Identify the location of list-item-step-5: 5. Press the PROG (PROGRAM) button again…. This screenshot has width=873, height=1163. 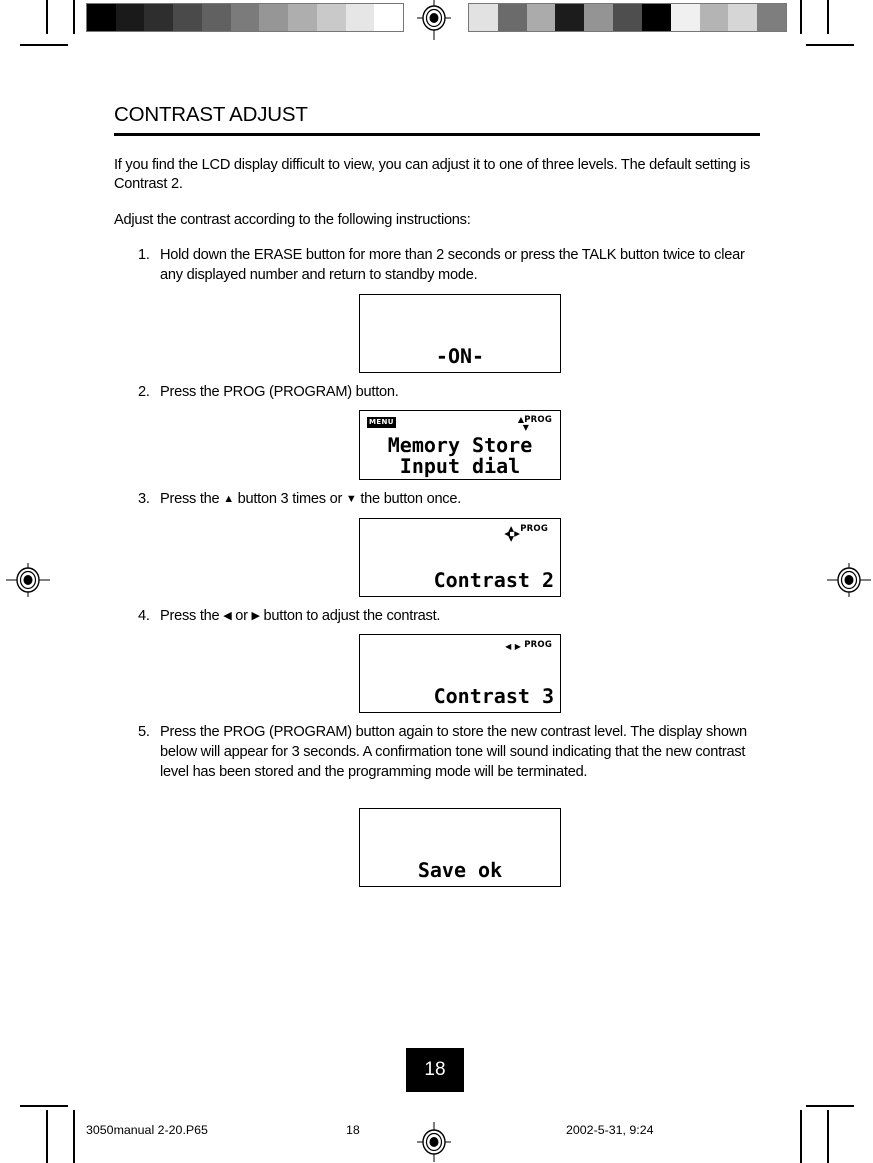
(437, 805).